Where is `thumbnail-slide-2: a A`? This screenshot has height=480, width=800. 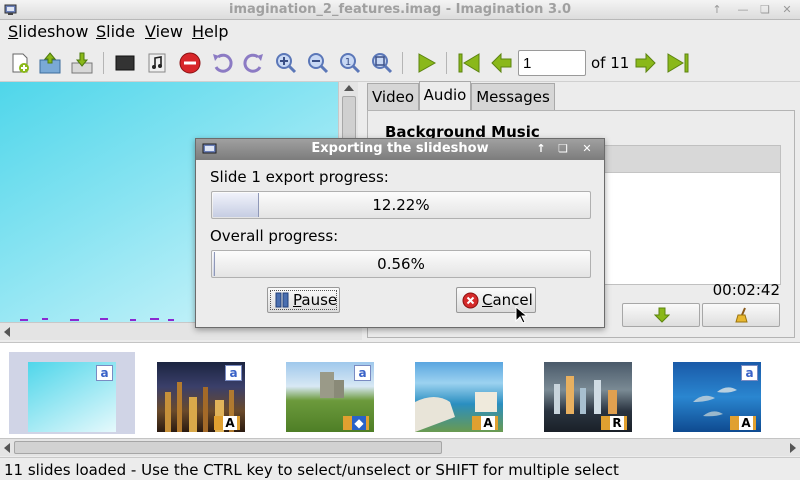 thumbnail-slide-2: a A is located at coordinates (201, 393).